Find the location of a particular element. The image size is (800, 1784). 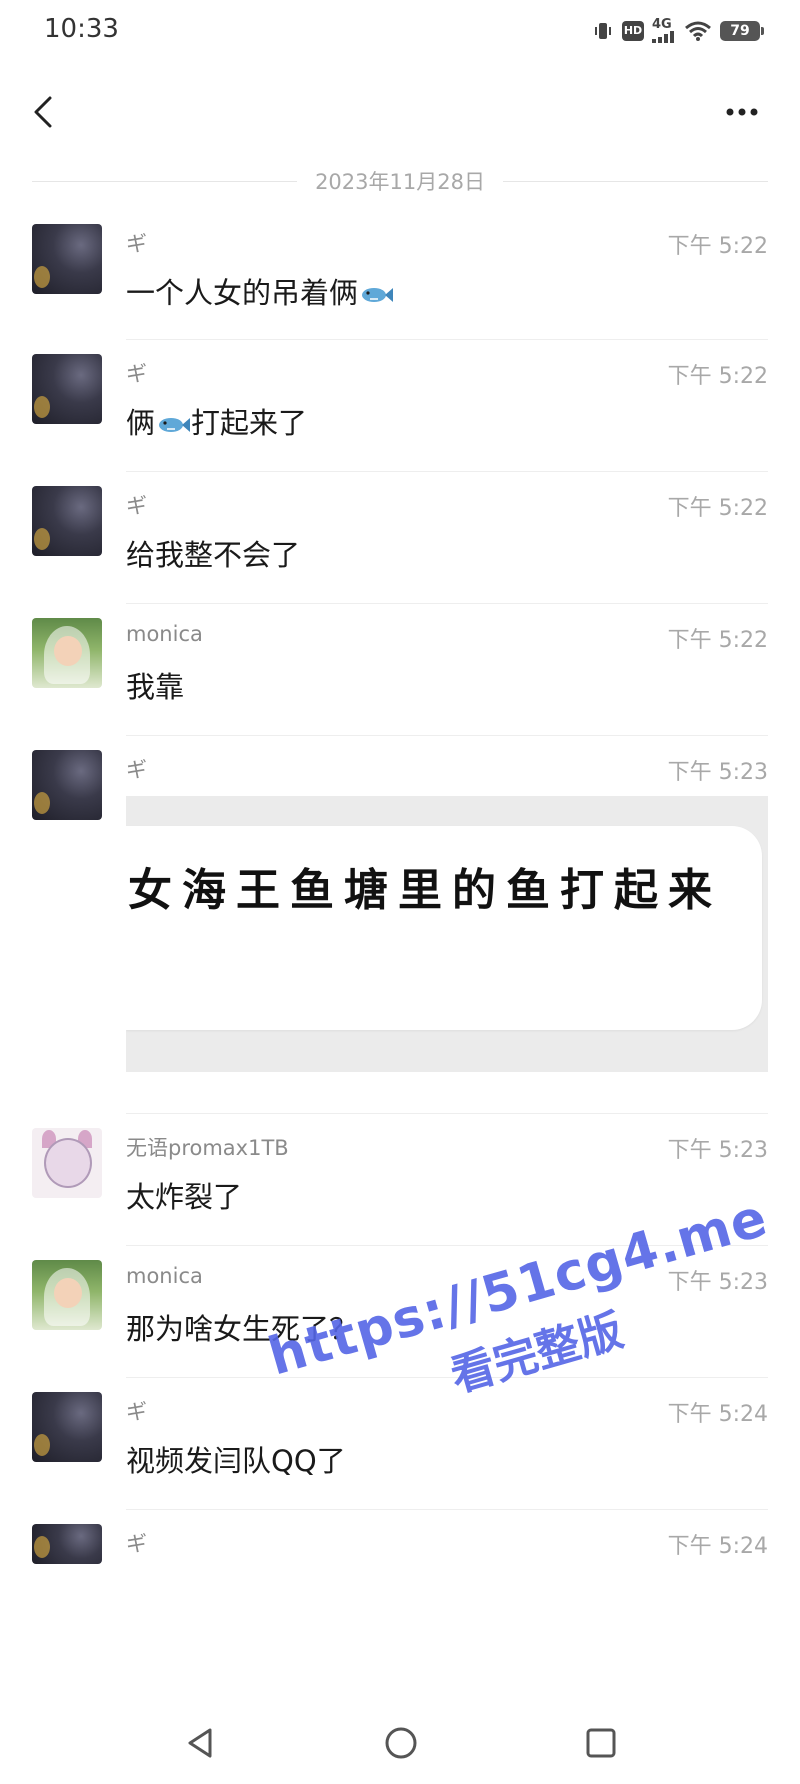

status-icons: HD 4G 79 is located at coordinates (678, 30).